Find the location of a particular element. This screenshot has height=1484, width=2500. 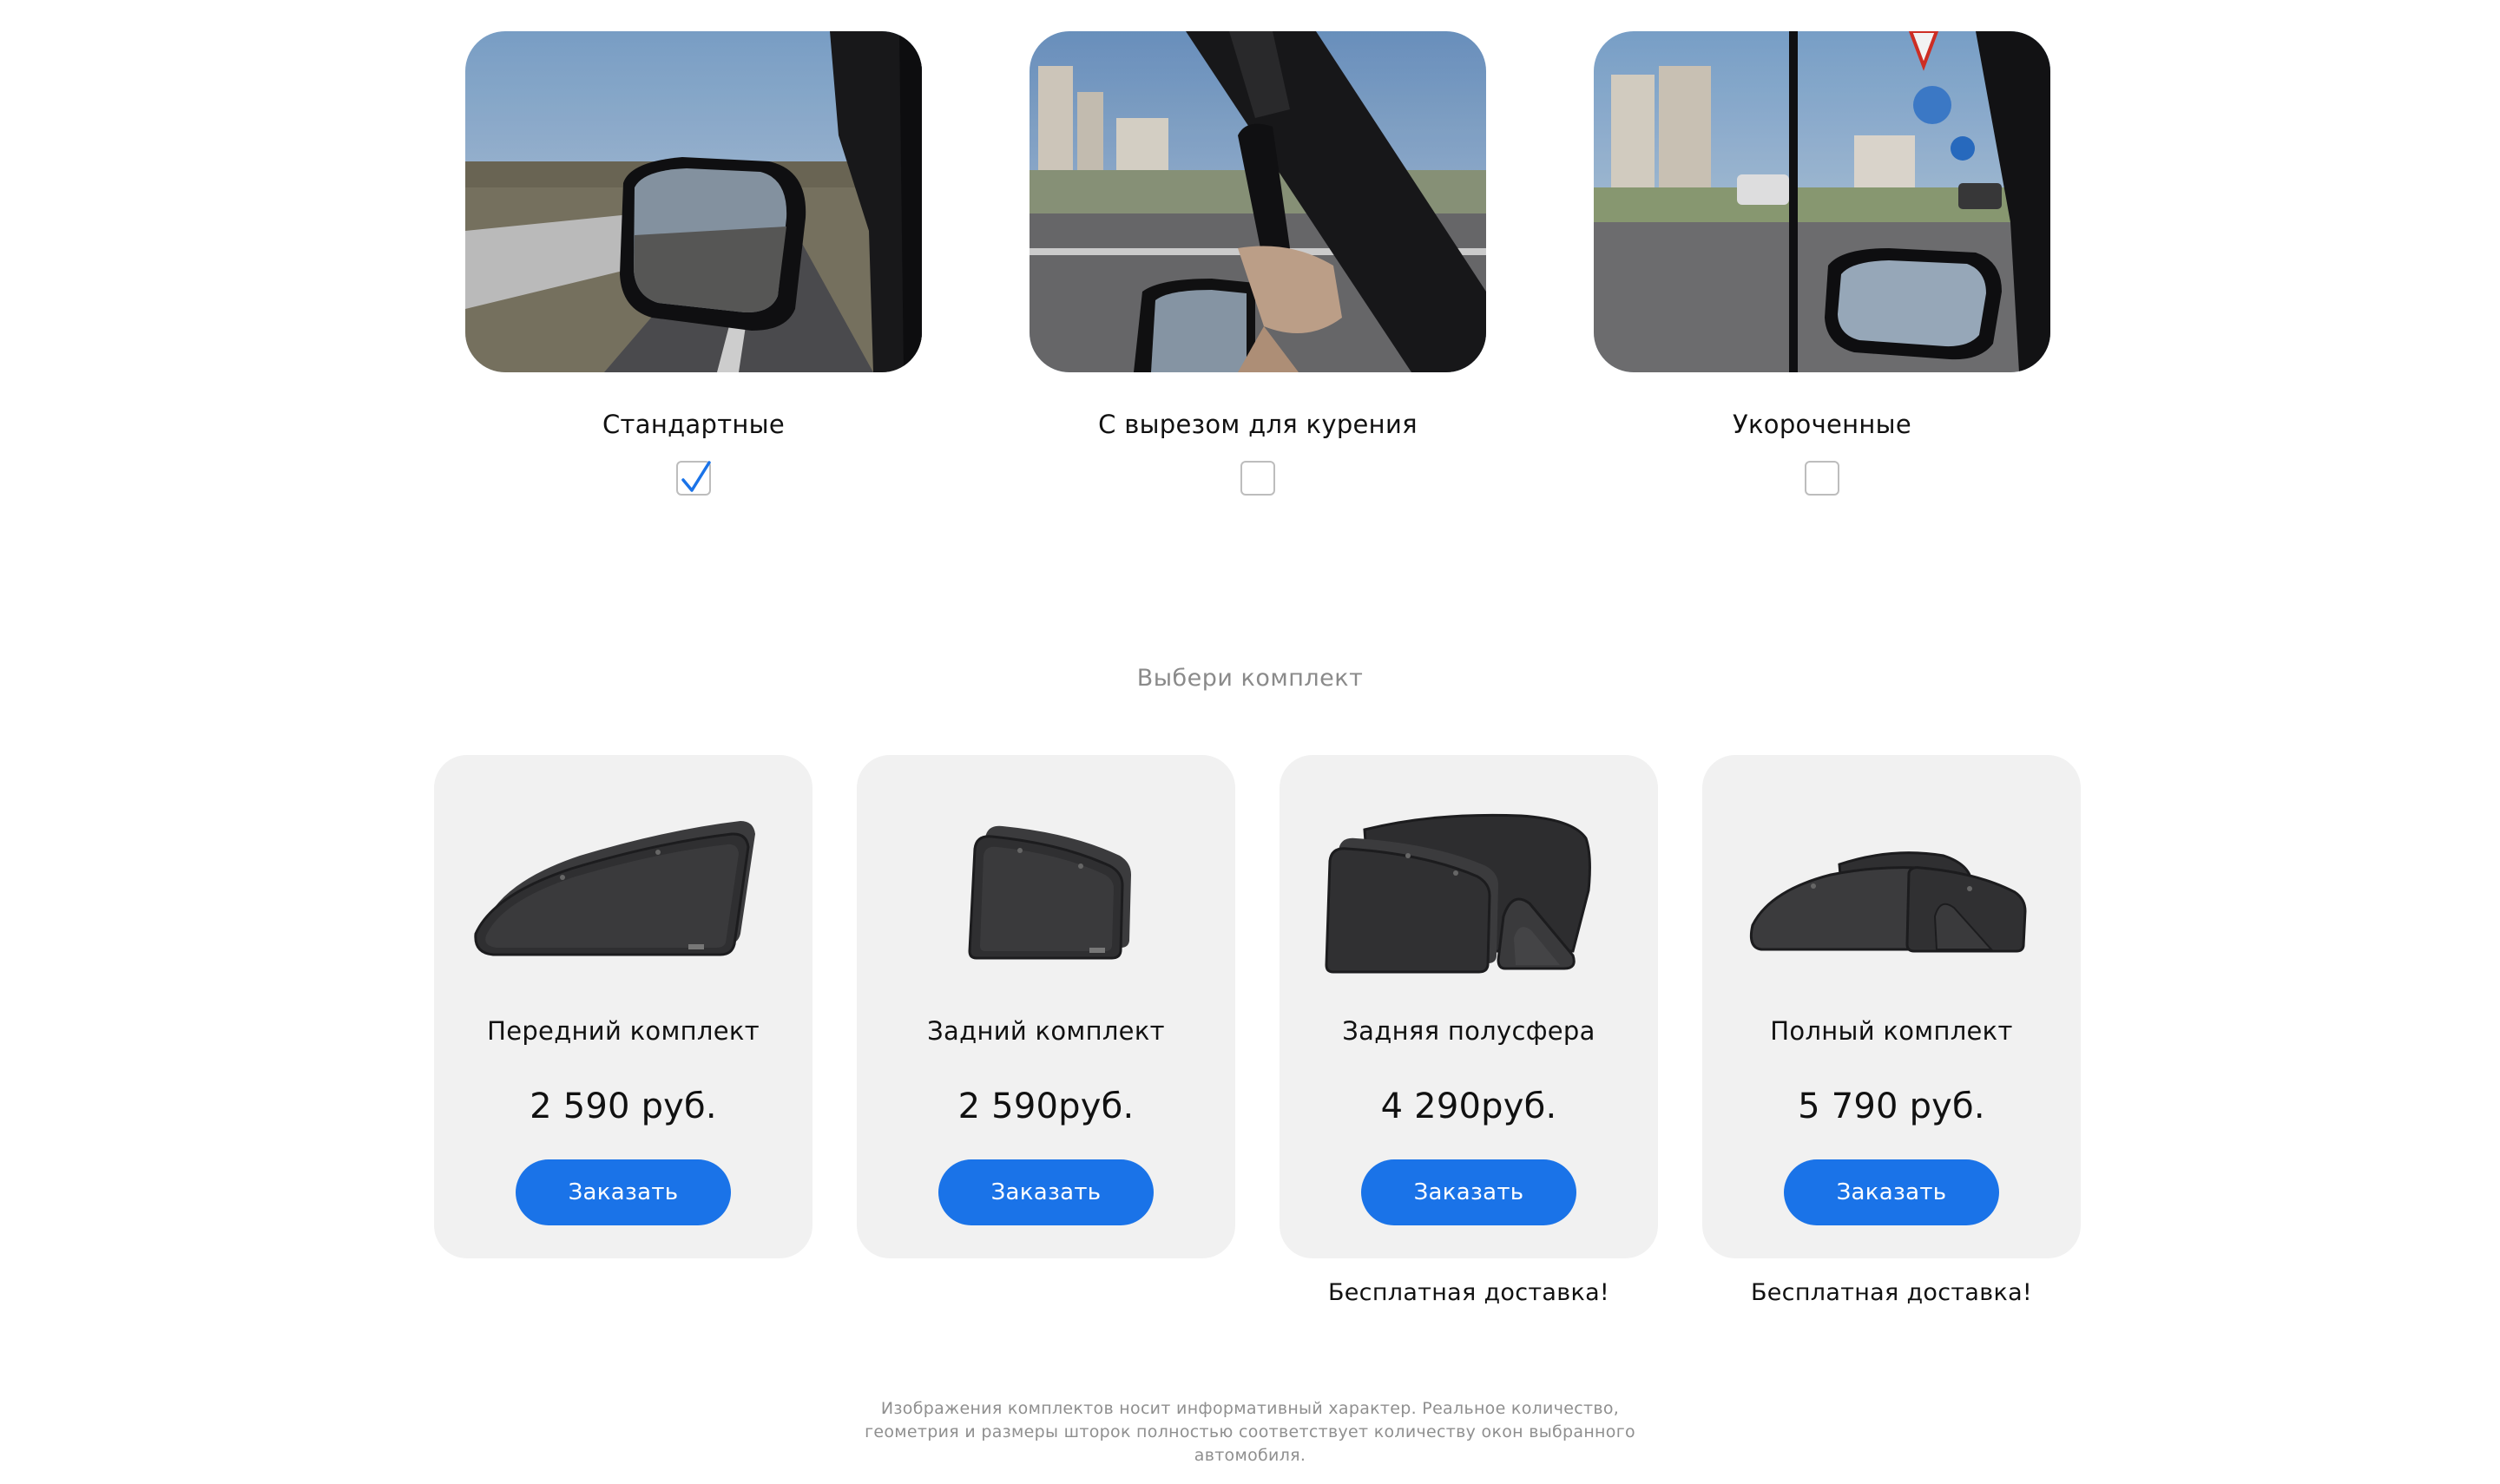

kit-card: Задняя полусфера 4 290руб. Заказать is located at coordinates (1469, 1007).